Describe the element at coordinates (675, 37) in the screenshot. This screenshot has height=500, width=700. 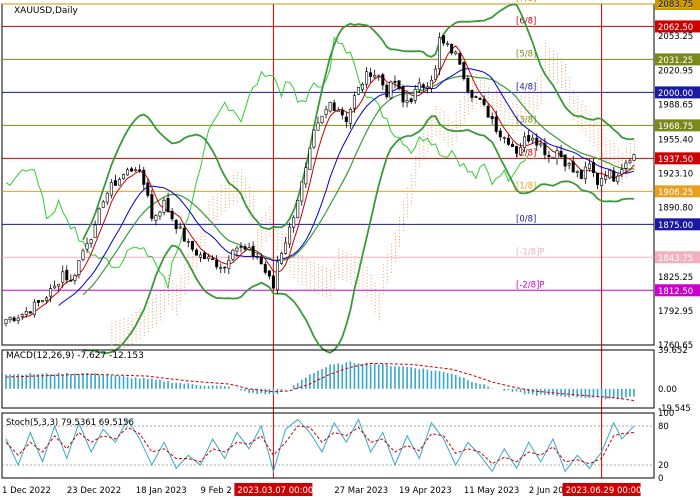
I see `price-tick-label: 2053.25` at that location.